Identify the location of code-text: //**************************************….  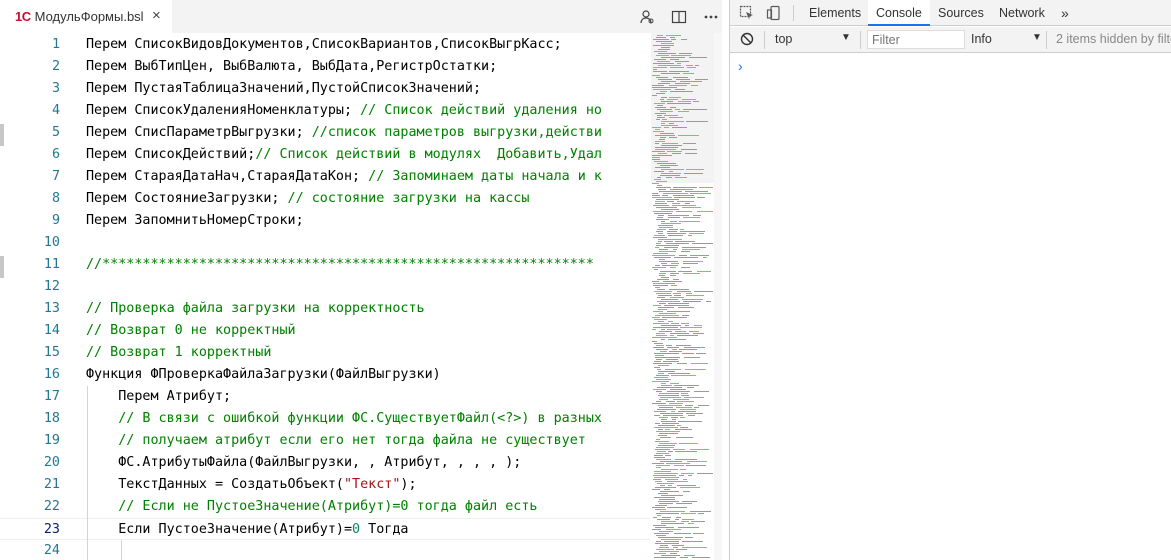
(340, 265).